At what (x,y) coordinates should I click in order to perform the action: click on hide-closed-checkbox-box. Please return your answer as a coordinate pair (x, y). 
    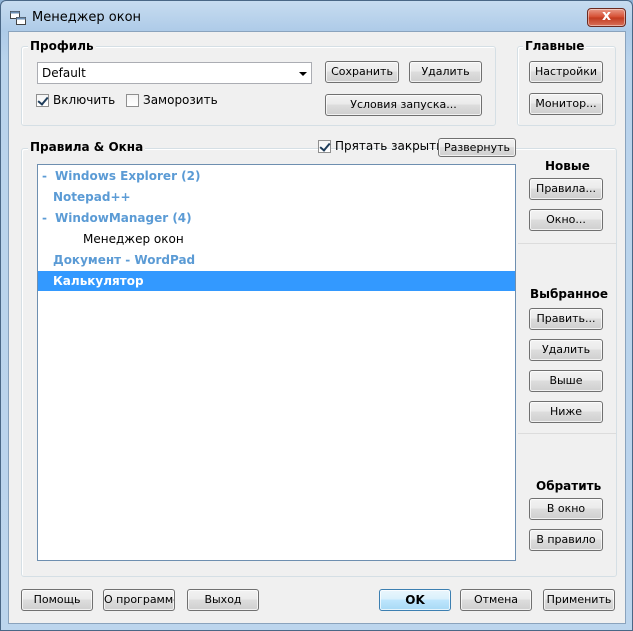
    Looking at the image, I should click on (324, 146).